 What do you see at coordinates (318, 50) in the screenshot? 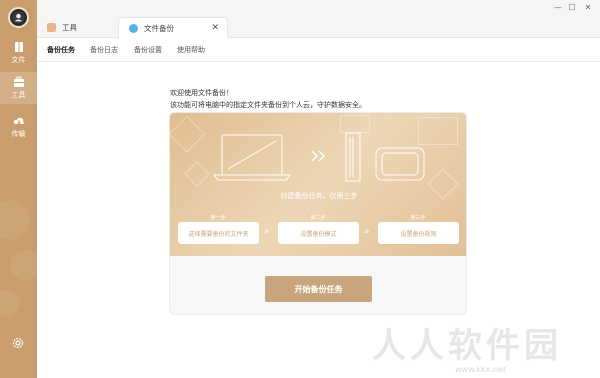
I see `subnav: 备份任务 备份日志 备份设置 使用帮助` at bounding box center [318, 50].